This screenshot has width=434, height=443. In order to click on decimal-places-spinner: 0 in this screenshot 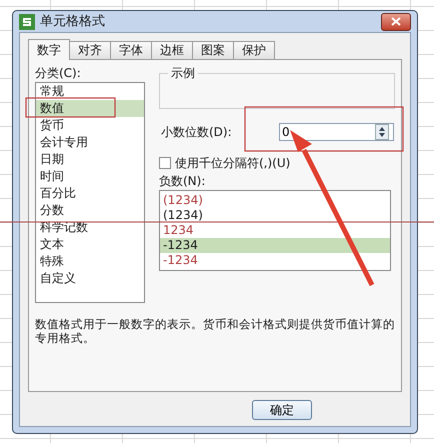, I will do `click(336, 132)`.